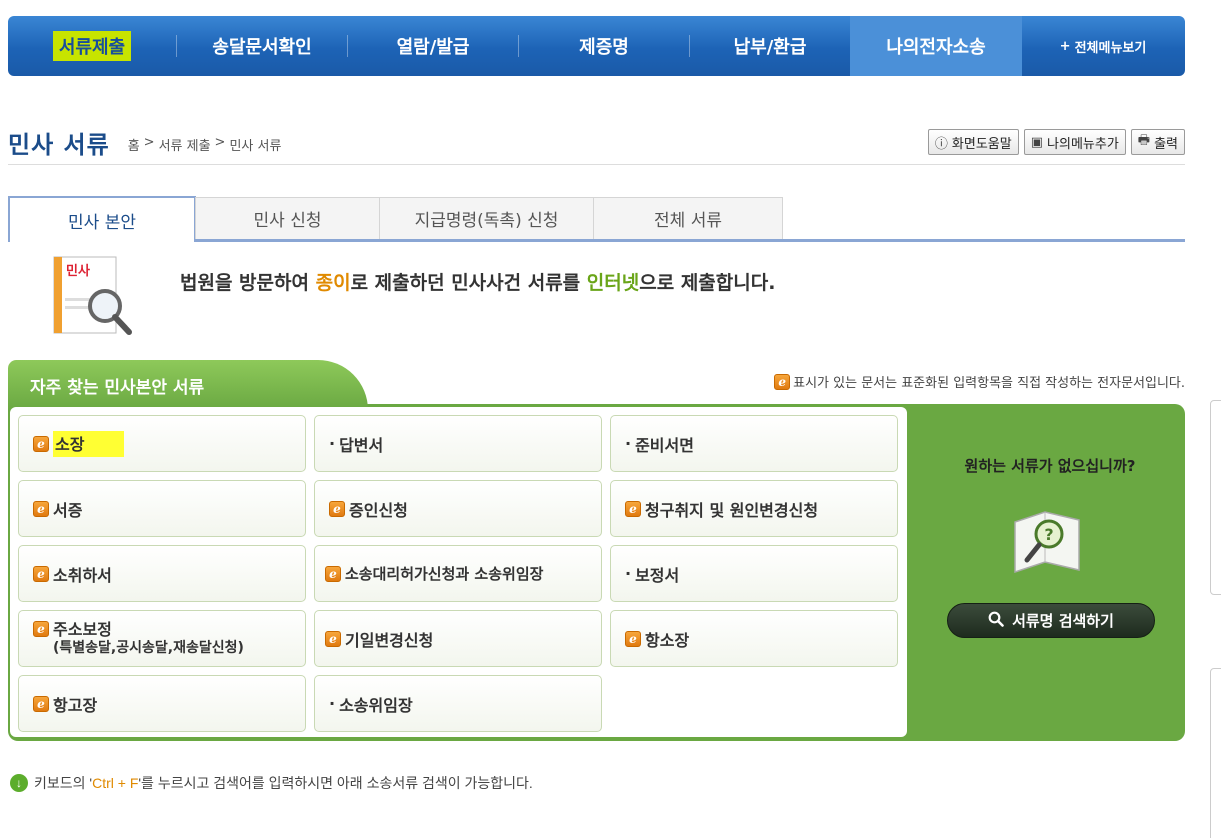 Image resolution: width=1221 pixels, height=838 pixels. I want to click on doc-complaint-appeal: e 항고장, so click(162, 703).